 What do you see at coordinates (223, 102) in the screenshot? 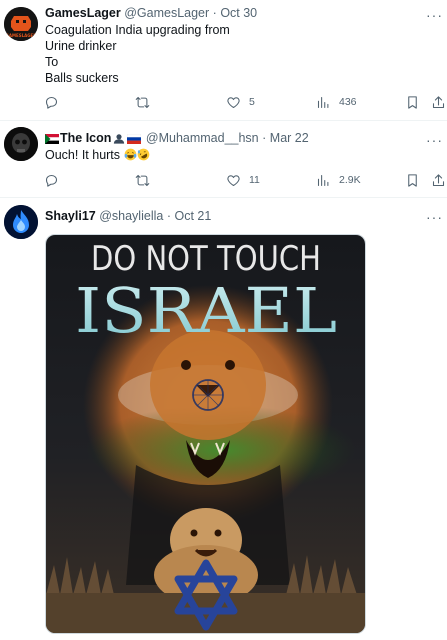
I see `tweet-actions: 5 436` at bounding box center [223, 102].